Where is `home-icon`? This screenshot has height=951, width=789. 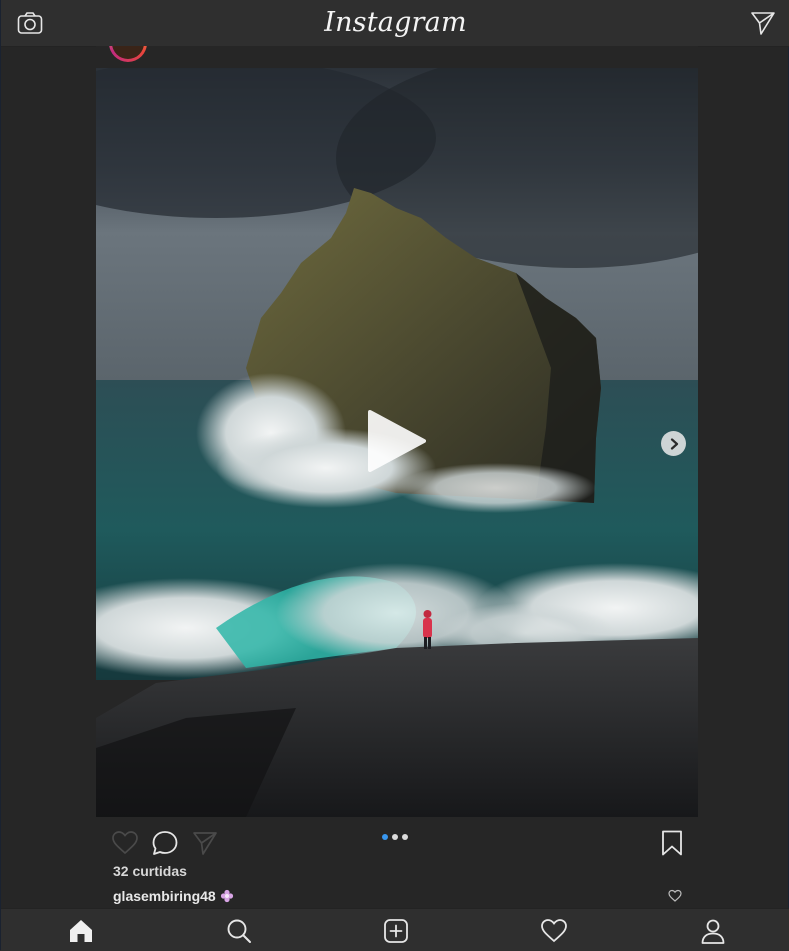
home-icon is located at coordinates (81, 931).